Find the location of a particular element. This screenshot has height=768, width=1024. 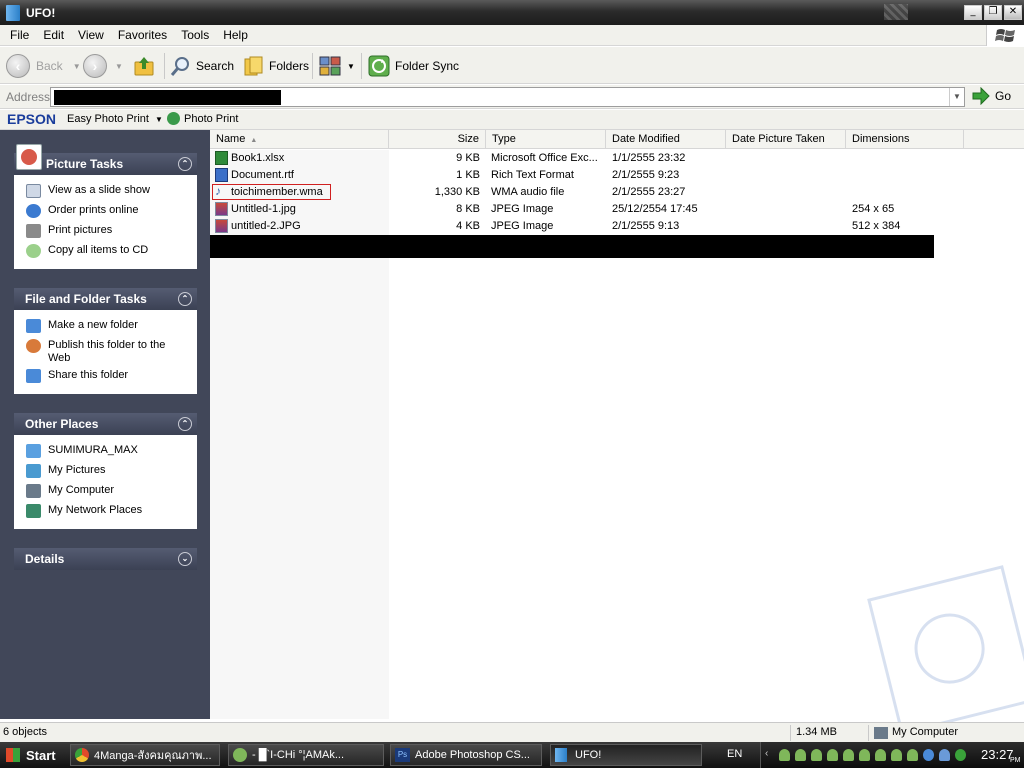

copy-to-cd-link: Copy all items to CD is located at coordinates (105, 254).